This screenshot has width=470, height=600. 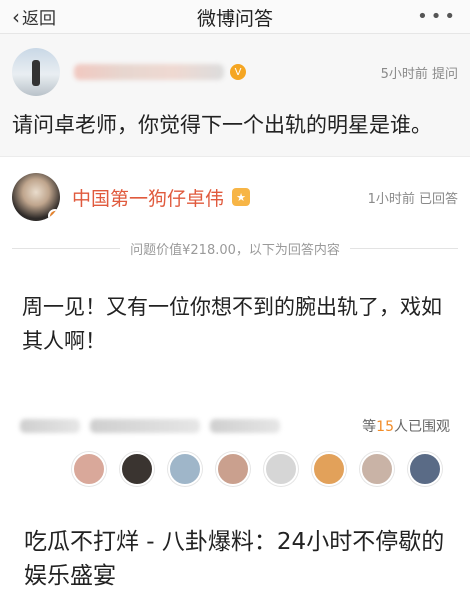 What do you see at coordinates (39, 19) in the screenshot?
I see `back-label: 返回` at bounding box center [39, 19].